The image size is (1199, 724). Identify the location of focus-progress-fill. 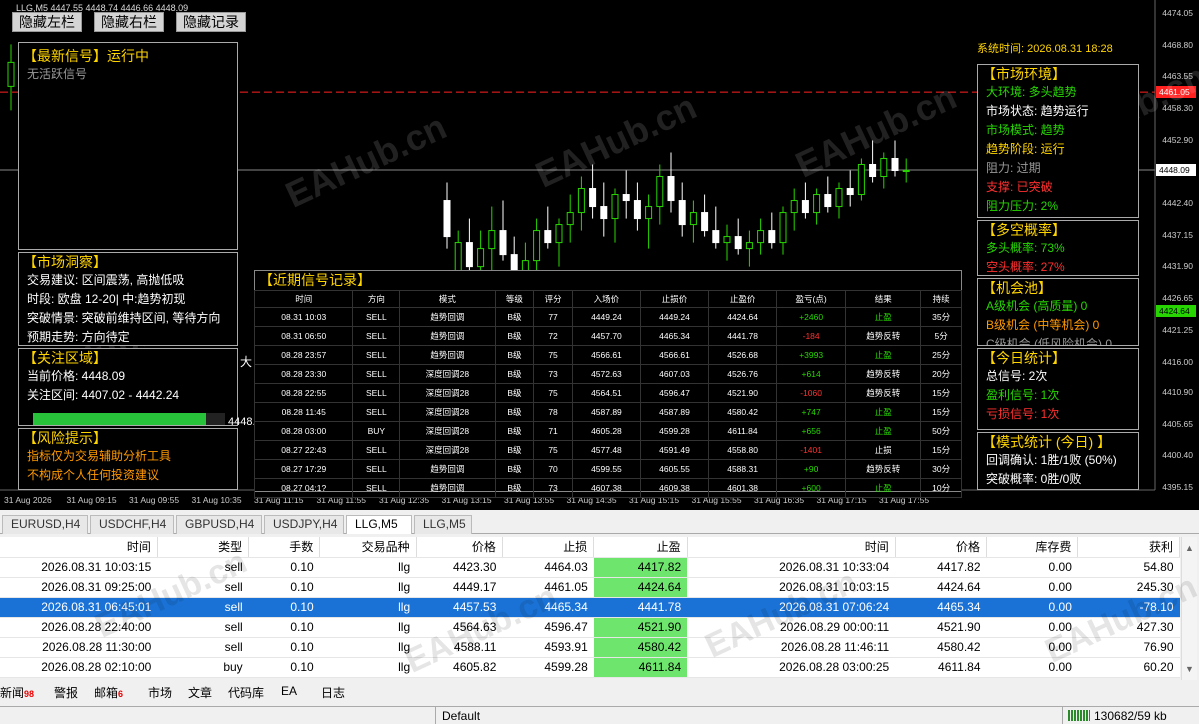
(119, 419).